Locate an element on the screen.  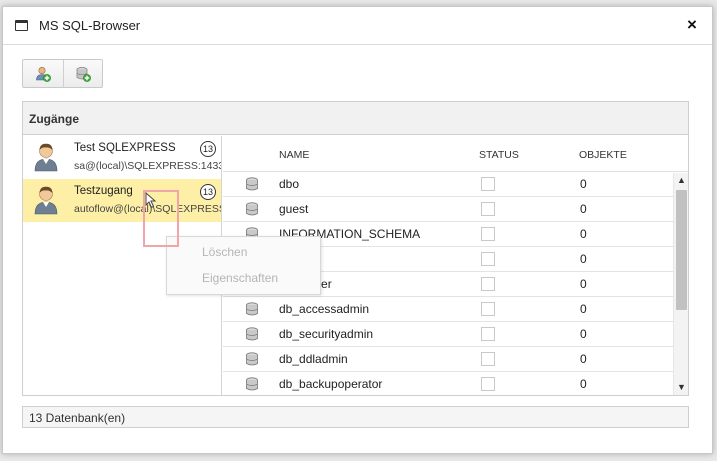
menu-item-delete: Löschen is located at coordinates (243, 250).